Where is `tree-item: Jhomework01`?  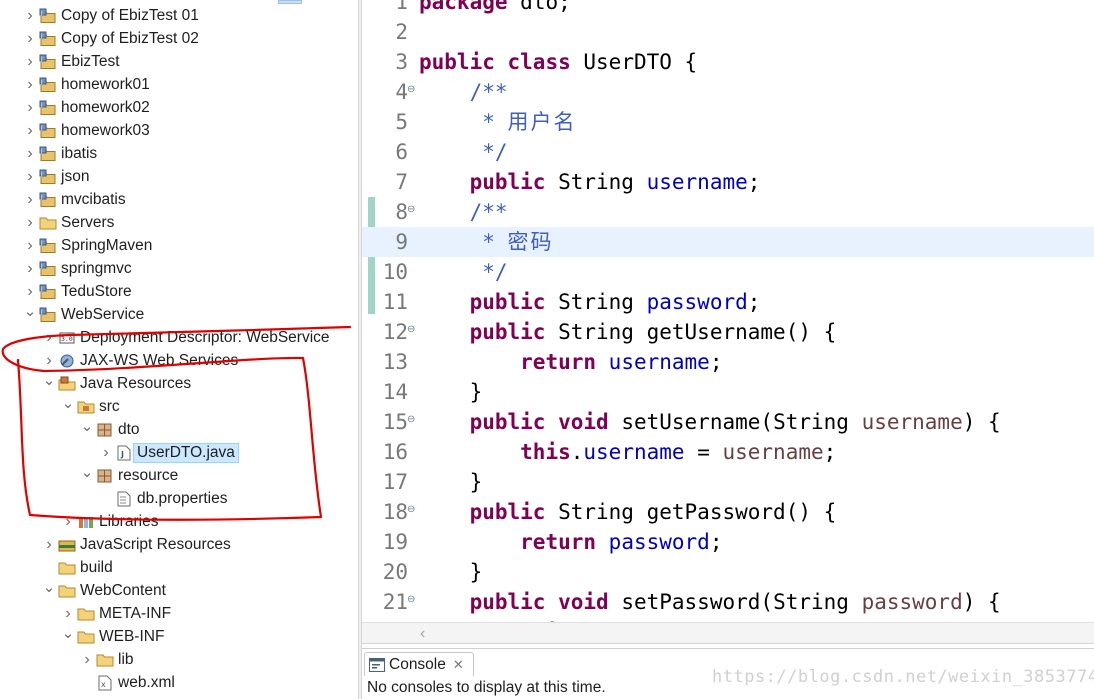 tree-item: Jhomework01 is located at coordinates (87, 84).